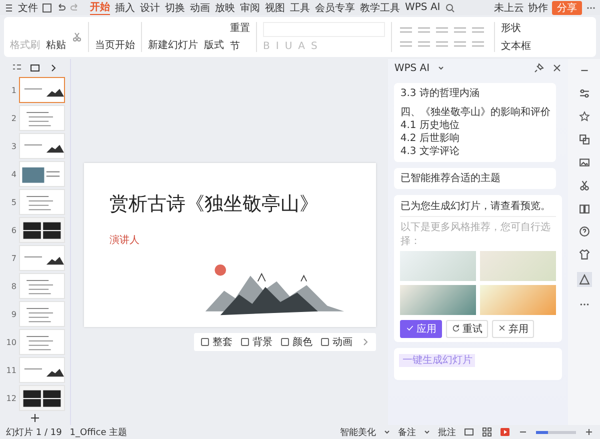 The image size is (600, 439). What do you see at coordinates (225, 7) in the screenshot?
I see `ribbon-tab: 放映` at bounding box center [225, 7].